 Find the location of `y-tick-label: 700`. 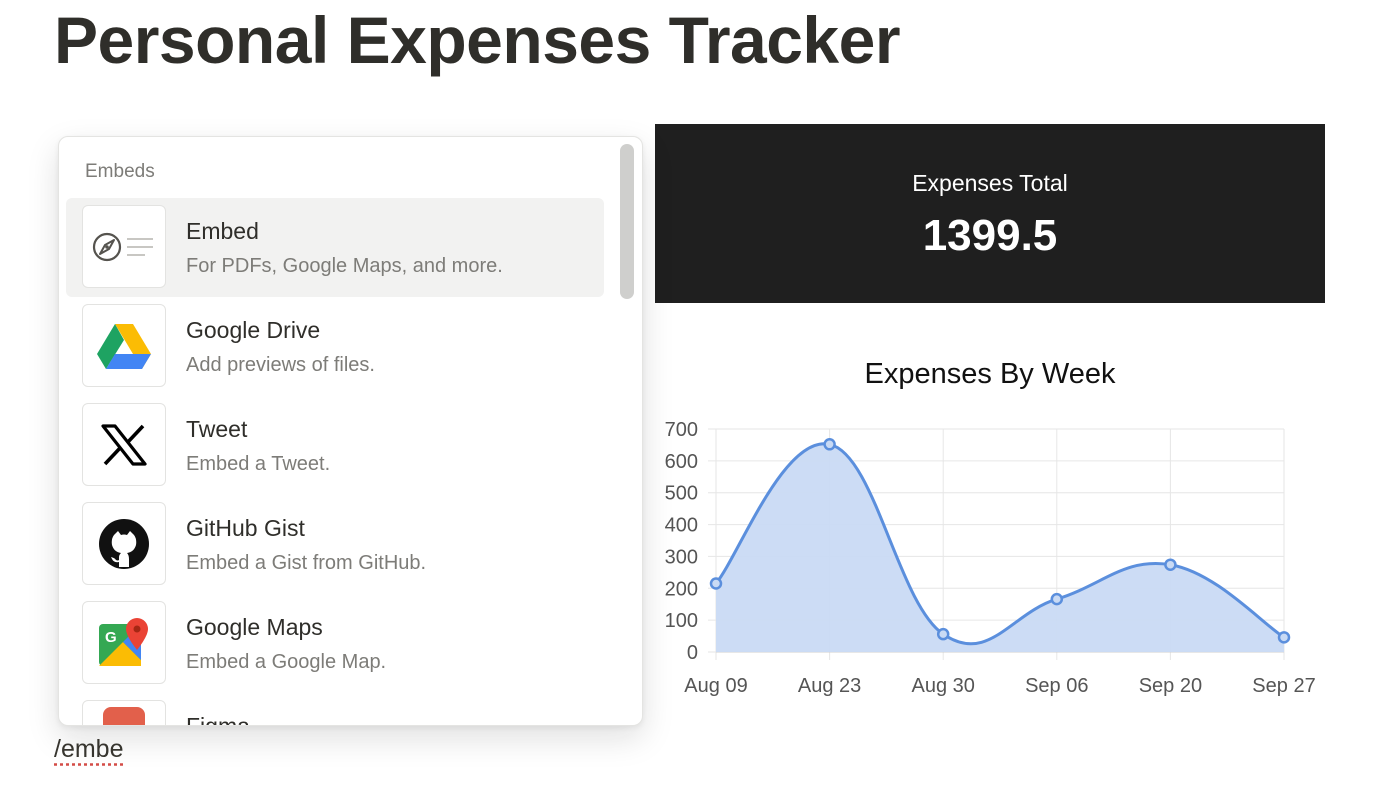

y-tick-label: 700 is located at coordinates (681, 430).